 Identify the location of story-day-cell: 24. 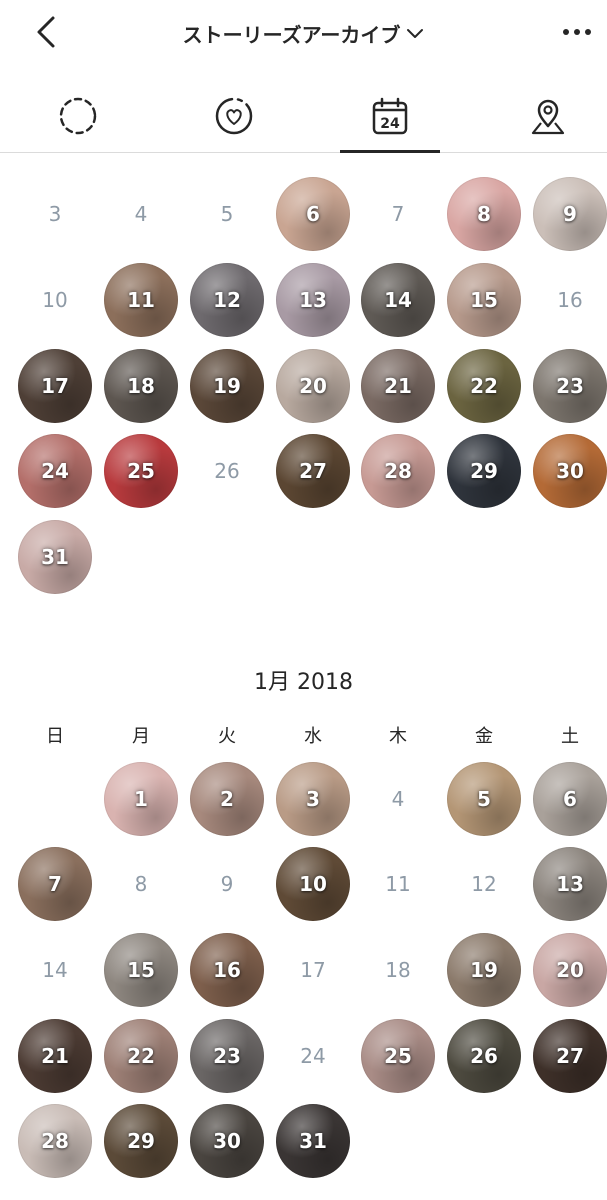
(55, 471).